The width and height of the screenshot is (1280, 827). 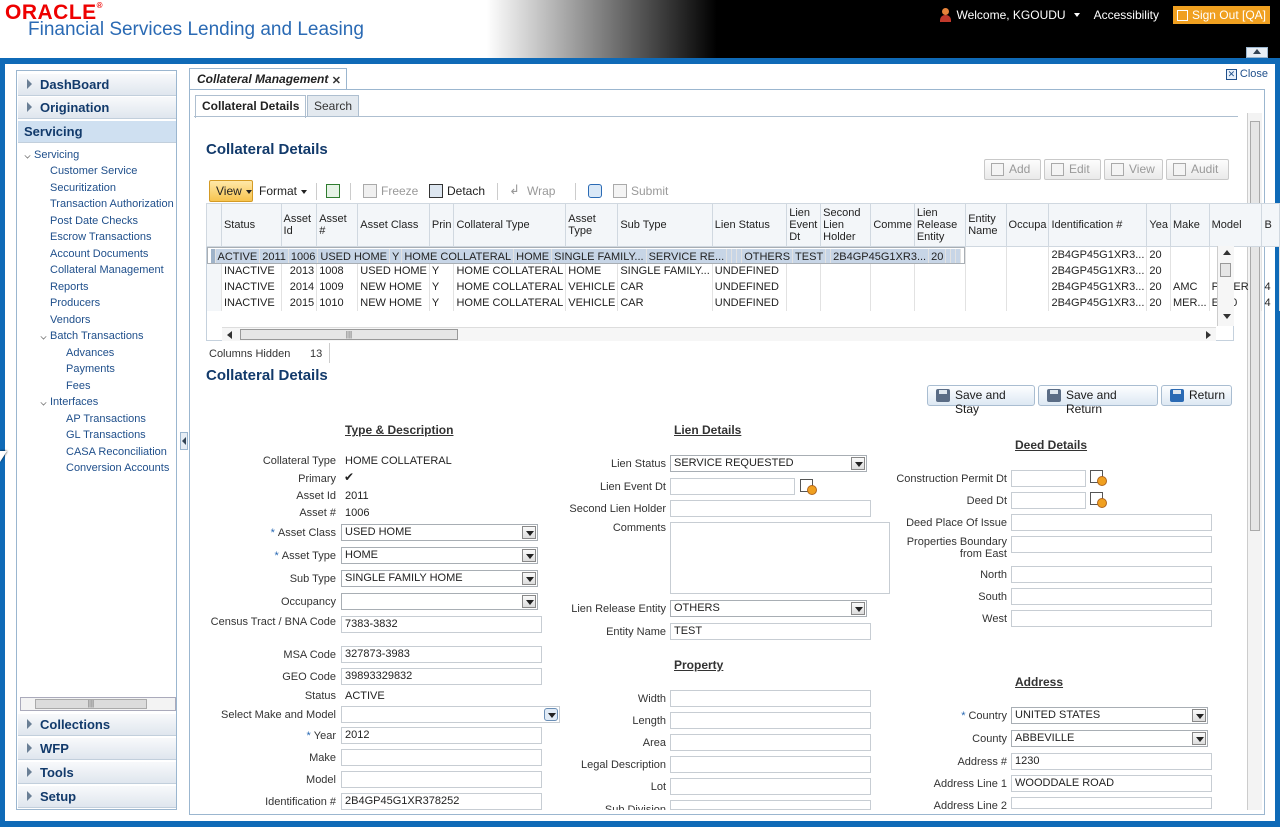 What do you see at coordinates (83, 188) in the screenshot?
I see `tree-item-securitization: Securitization` at bounding box center [83, 188].